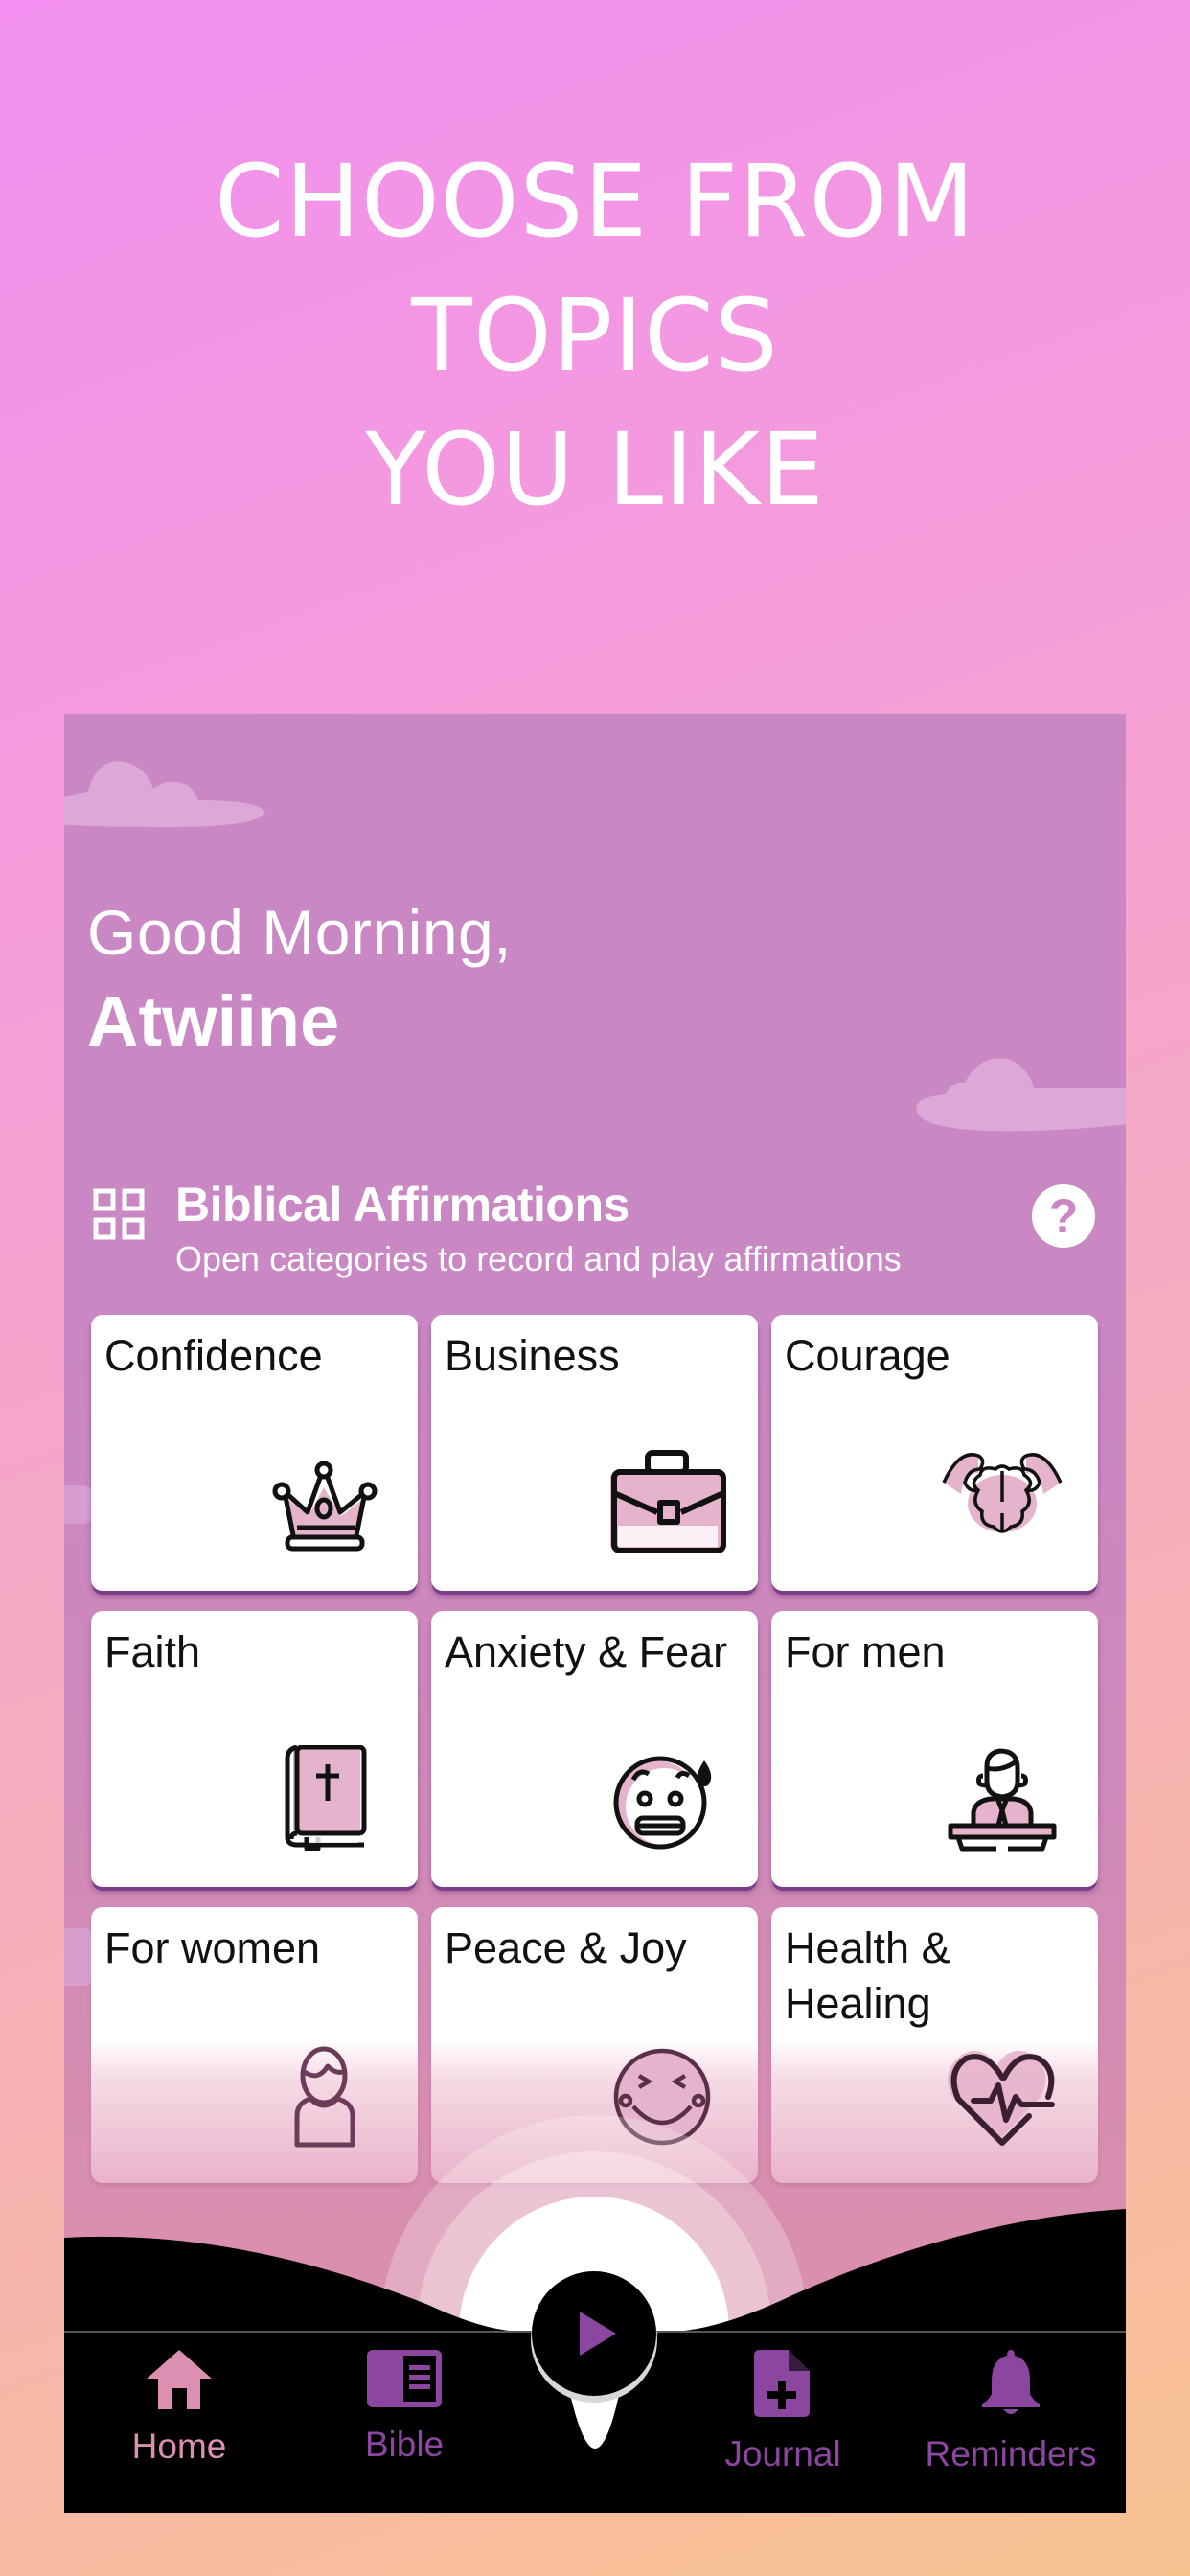  I want to click on category-card-for-men: For men, so click(935, 1749).